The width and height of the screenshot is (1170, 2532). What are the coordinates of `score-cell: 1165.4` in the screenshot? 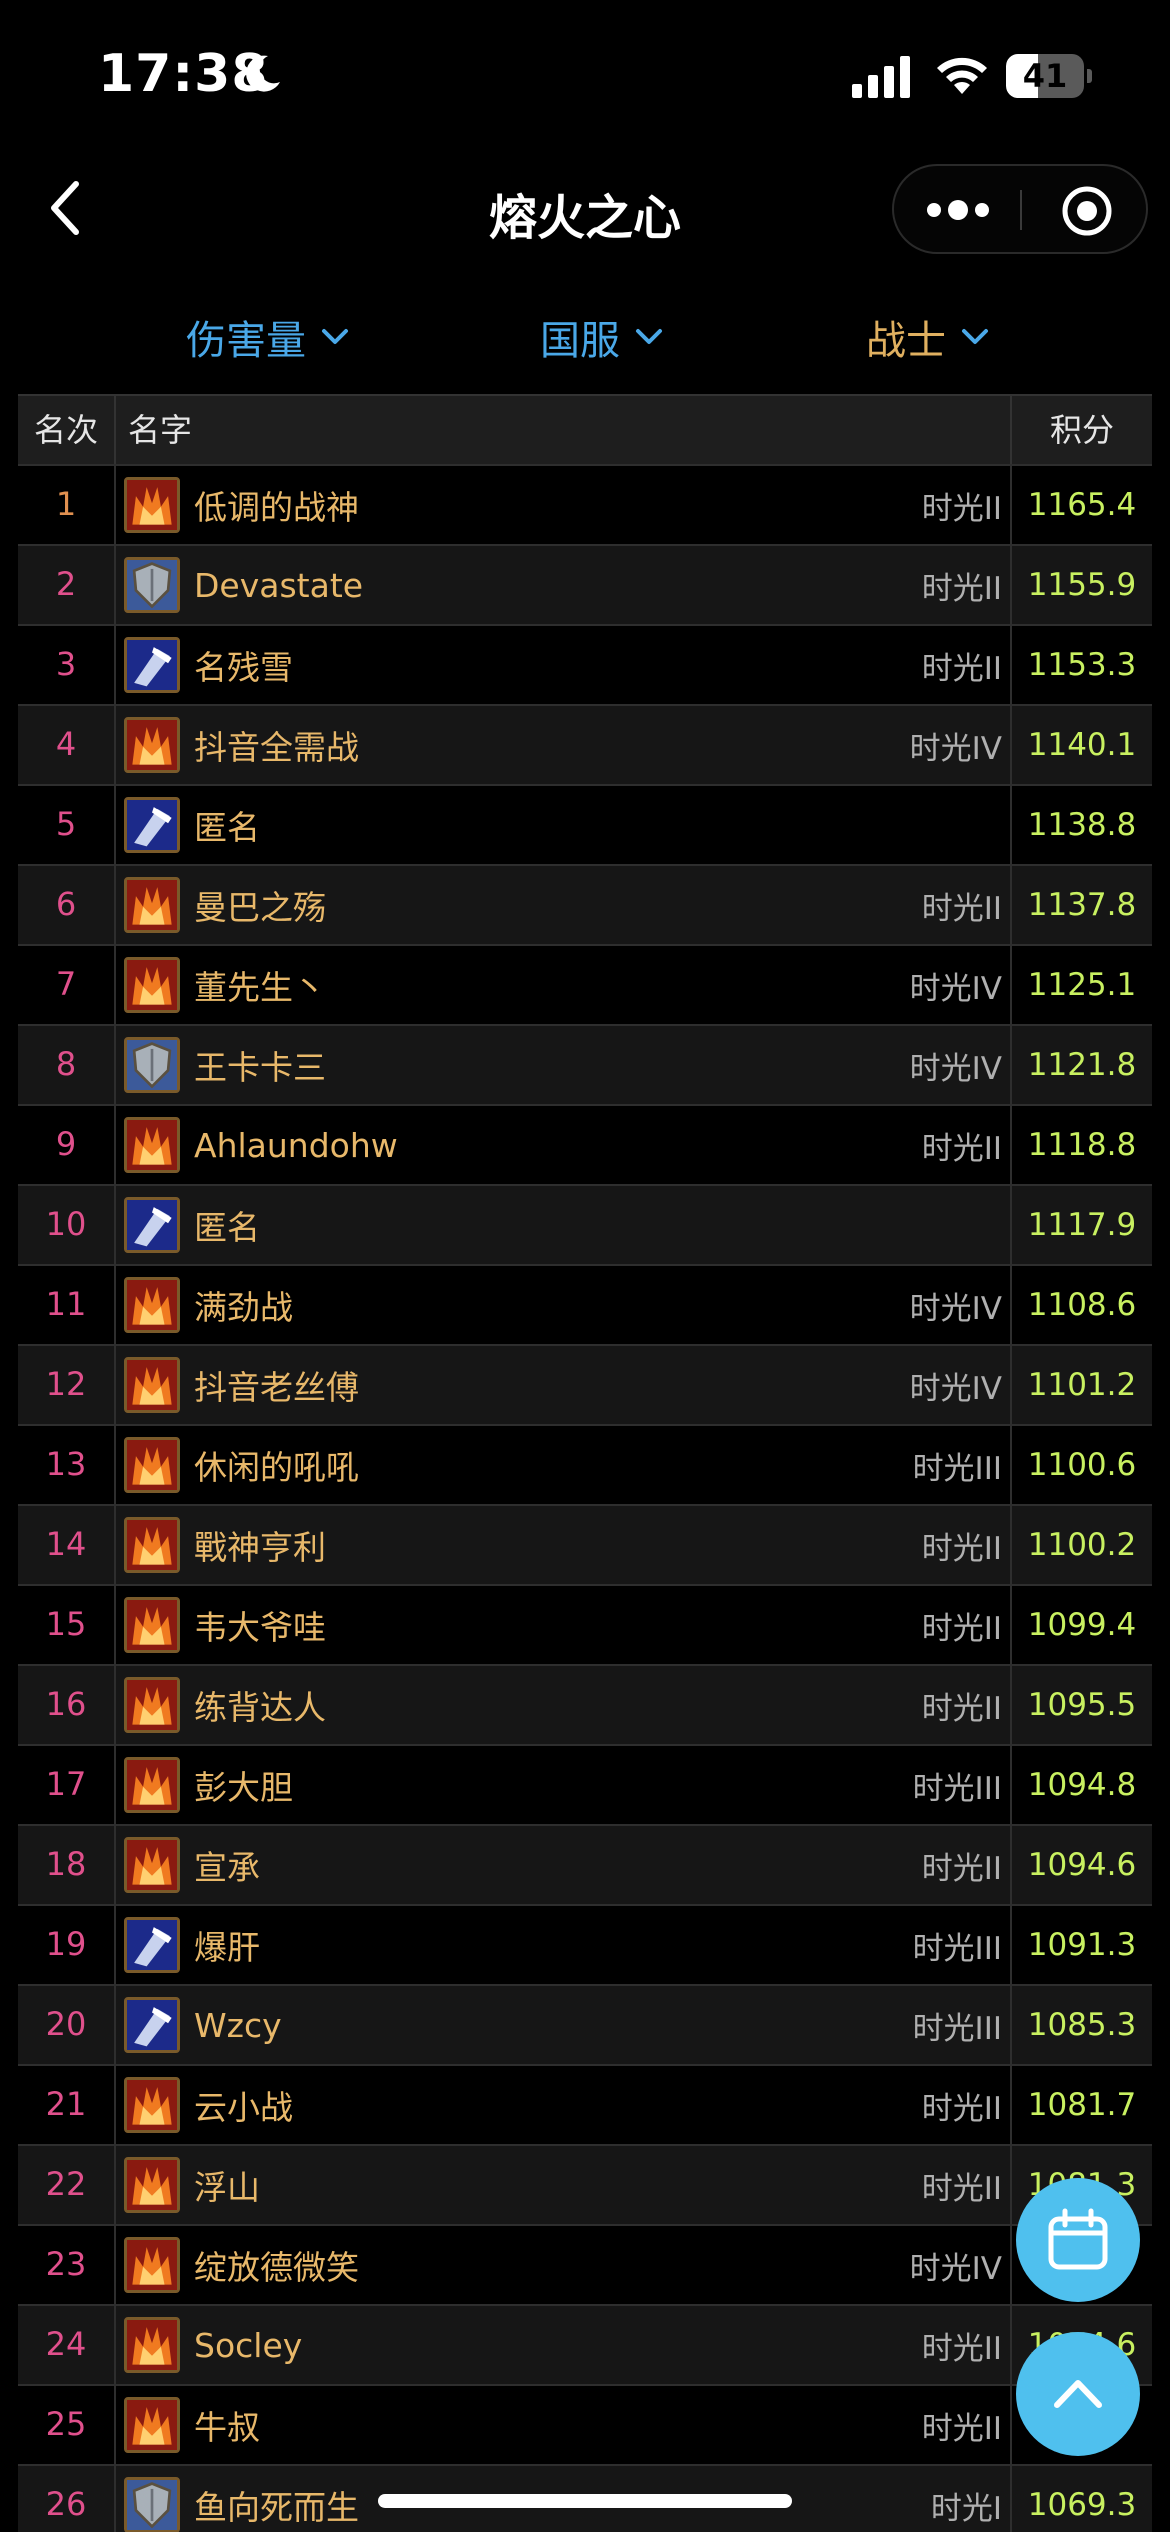 It's located at (1082, 505).